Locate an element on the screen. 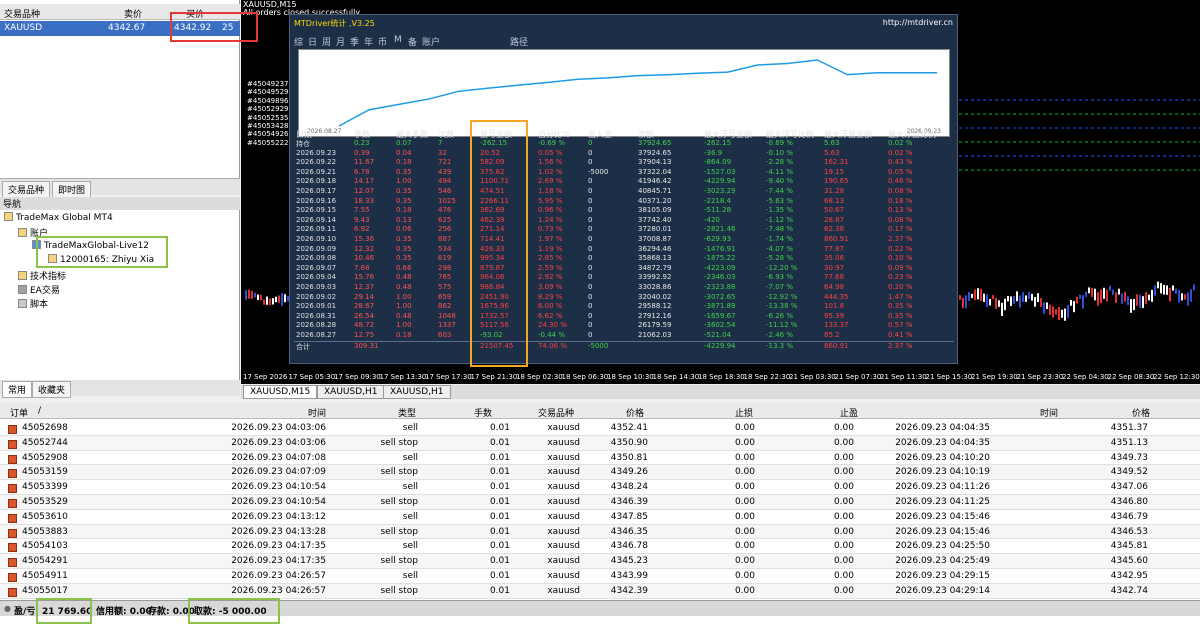  stats-cell: 2026.09.09 is located at coordinates (316, 248).